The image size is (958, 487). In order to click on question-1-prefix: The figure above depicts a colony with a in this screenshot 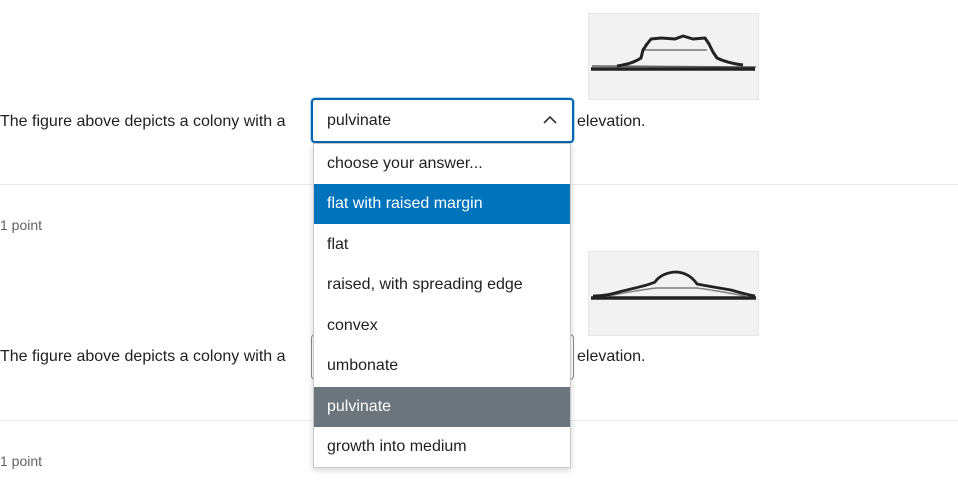, I will do `click(143, 121)`.